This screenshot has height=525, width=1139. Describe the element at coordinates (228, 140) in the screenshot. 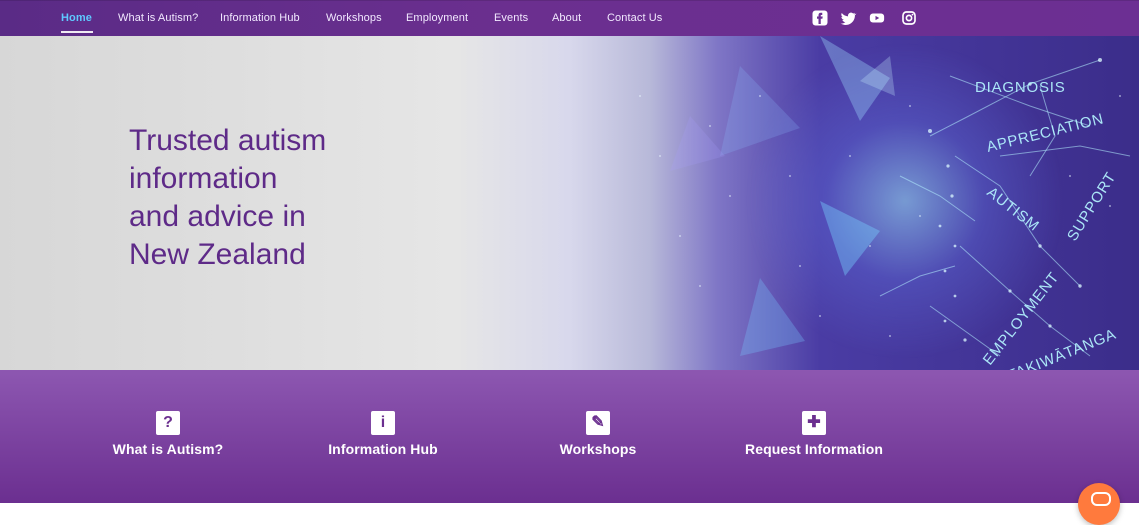

I see `hero-title-line-1: Trusted autism` at that location.